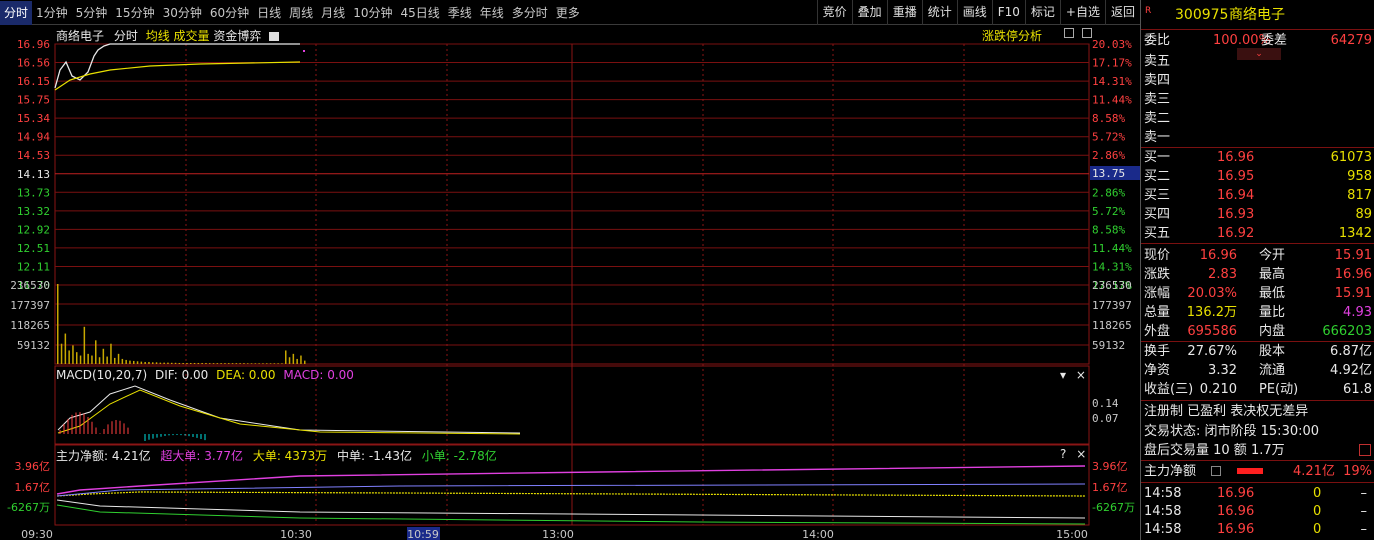 This screenshot has width=1374, height=540. Describe the element at coordinates (102, 375) in the screenshot. I see `macd-title: MACD(10,20,7)` at that location.